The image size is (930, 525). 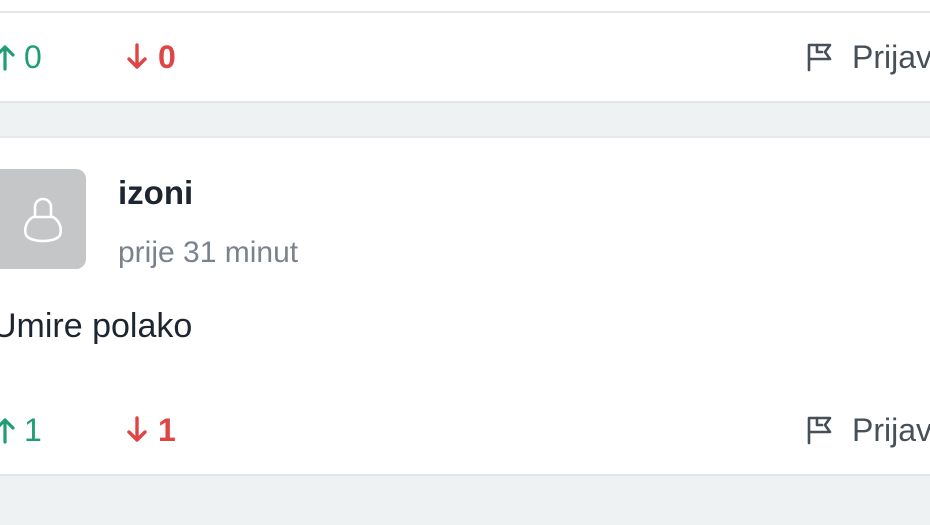 What do you see at coordinates (208, 252) in the screenshot?
I see `comment-timestamp: prije 31 minut` at bounding box center [208, 252].